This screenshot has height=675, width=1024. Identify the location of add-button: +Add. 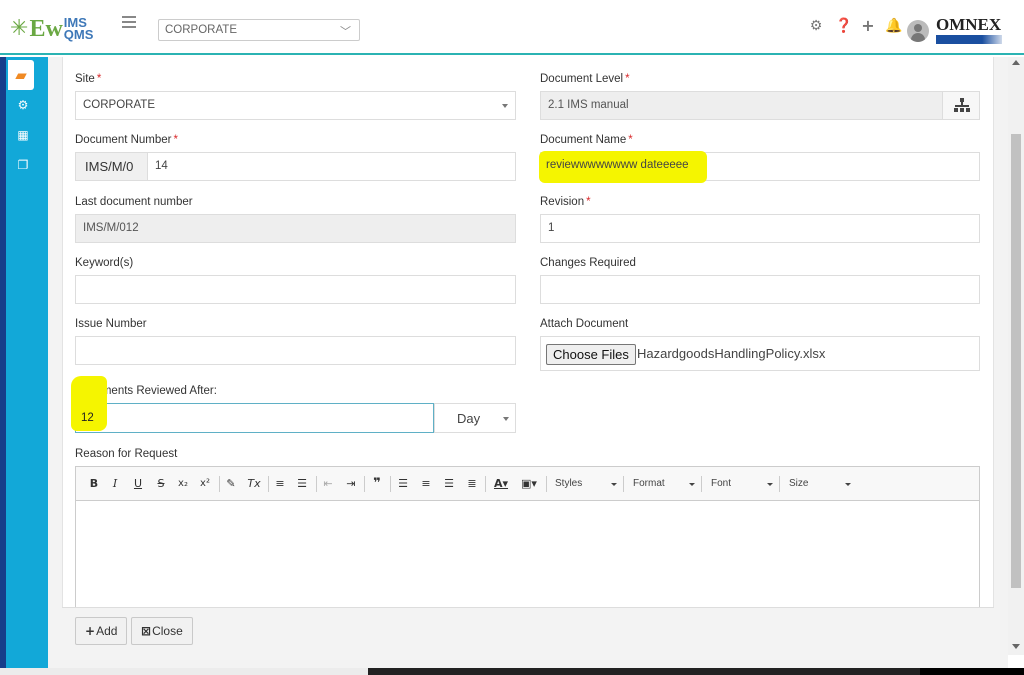
(101, 631).